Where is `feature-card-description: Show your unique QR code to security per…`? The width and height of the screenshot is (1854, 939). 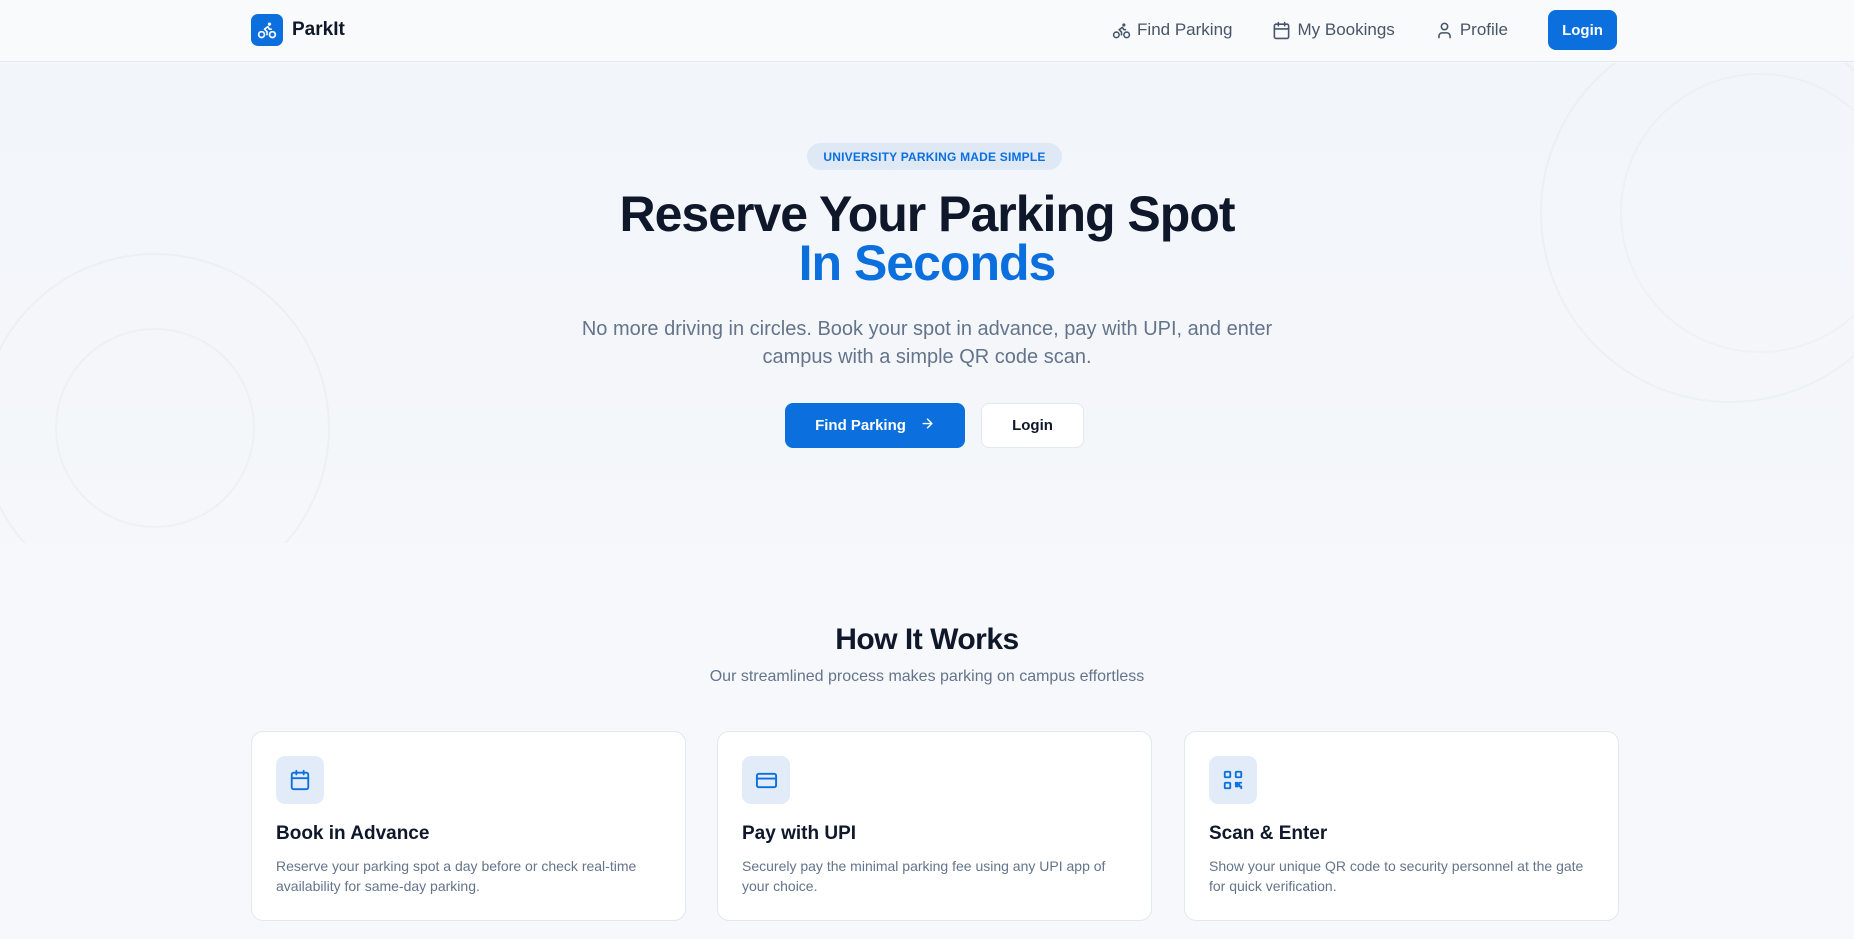 feature-card-description: Show your unique QR code to security per… is located at coordinates (1396, 876).